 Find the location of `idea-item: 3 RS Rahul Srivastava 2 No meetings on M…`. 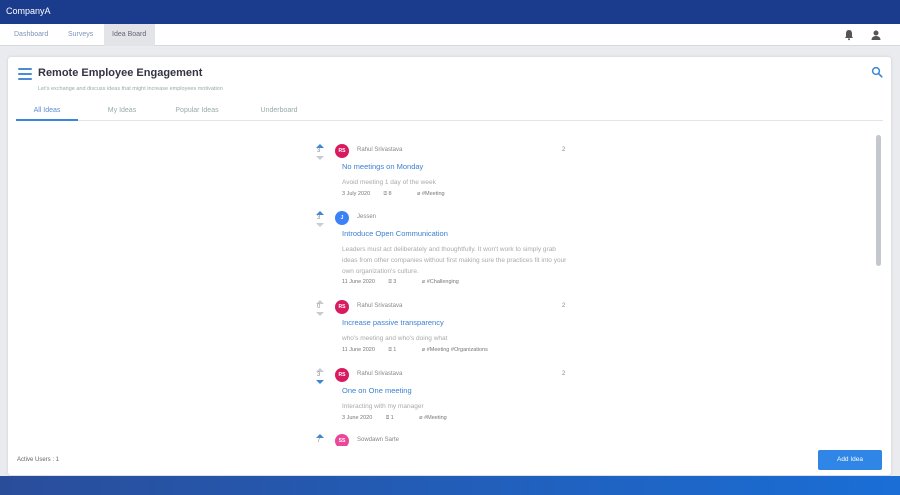

idea-item: 3 RS Rahul Srivastava 2 No meetings on M… is located at coordinates (444, 174).